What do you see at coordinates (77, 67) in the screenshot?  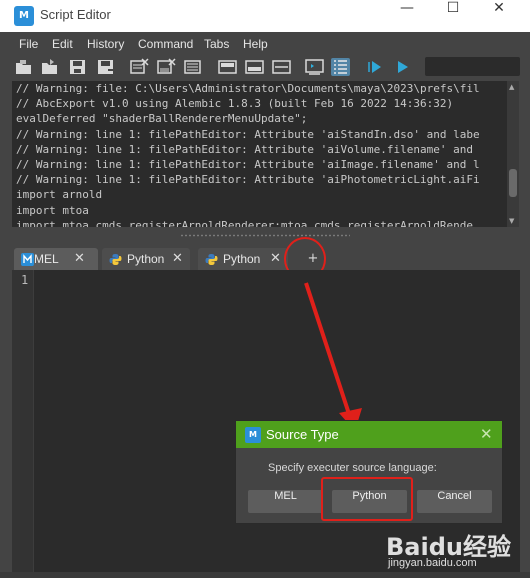 I see `save-script-icon` at bounding box center [77, 67].